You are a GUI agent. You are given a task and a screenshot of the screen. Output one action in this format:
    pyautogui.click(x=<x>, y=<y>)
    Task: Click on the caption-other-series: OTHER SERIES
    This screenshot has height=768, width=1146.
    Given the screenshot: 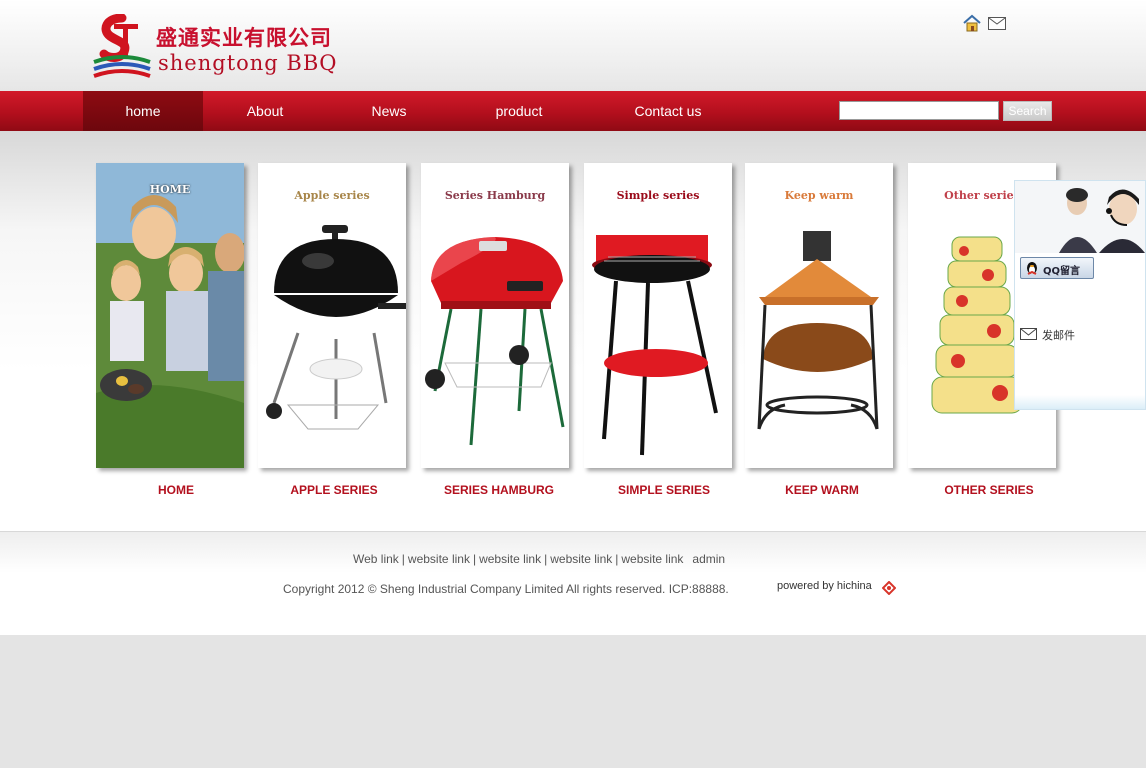 What is the action you would take?
    pyautogui.click(x=989, y=490)
    